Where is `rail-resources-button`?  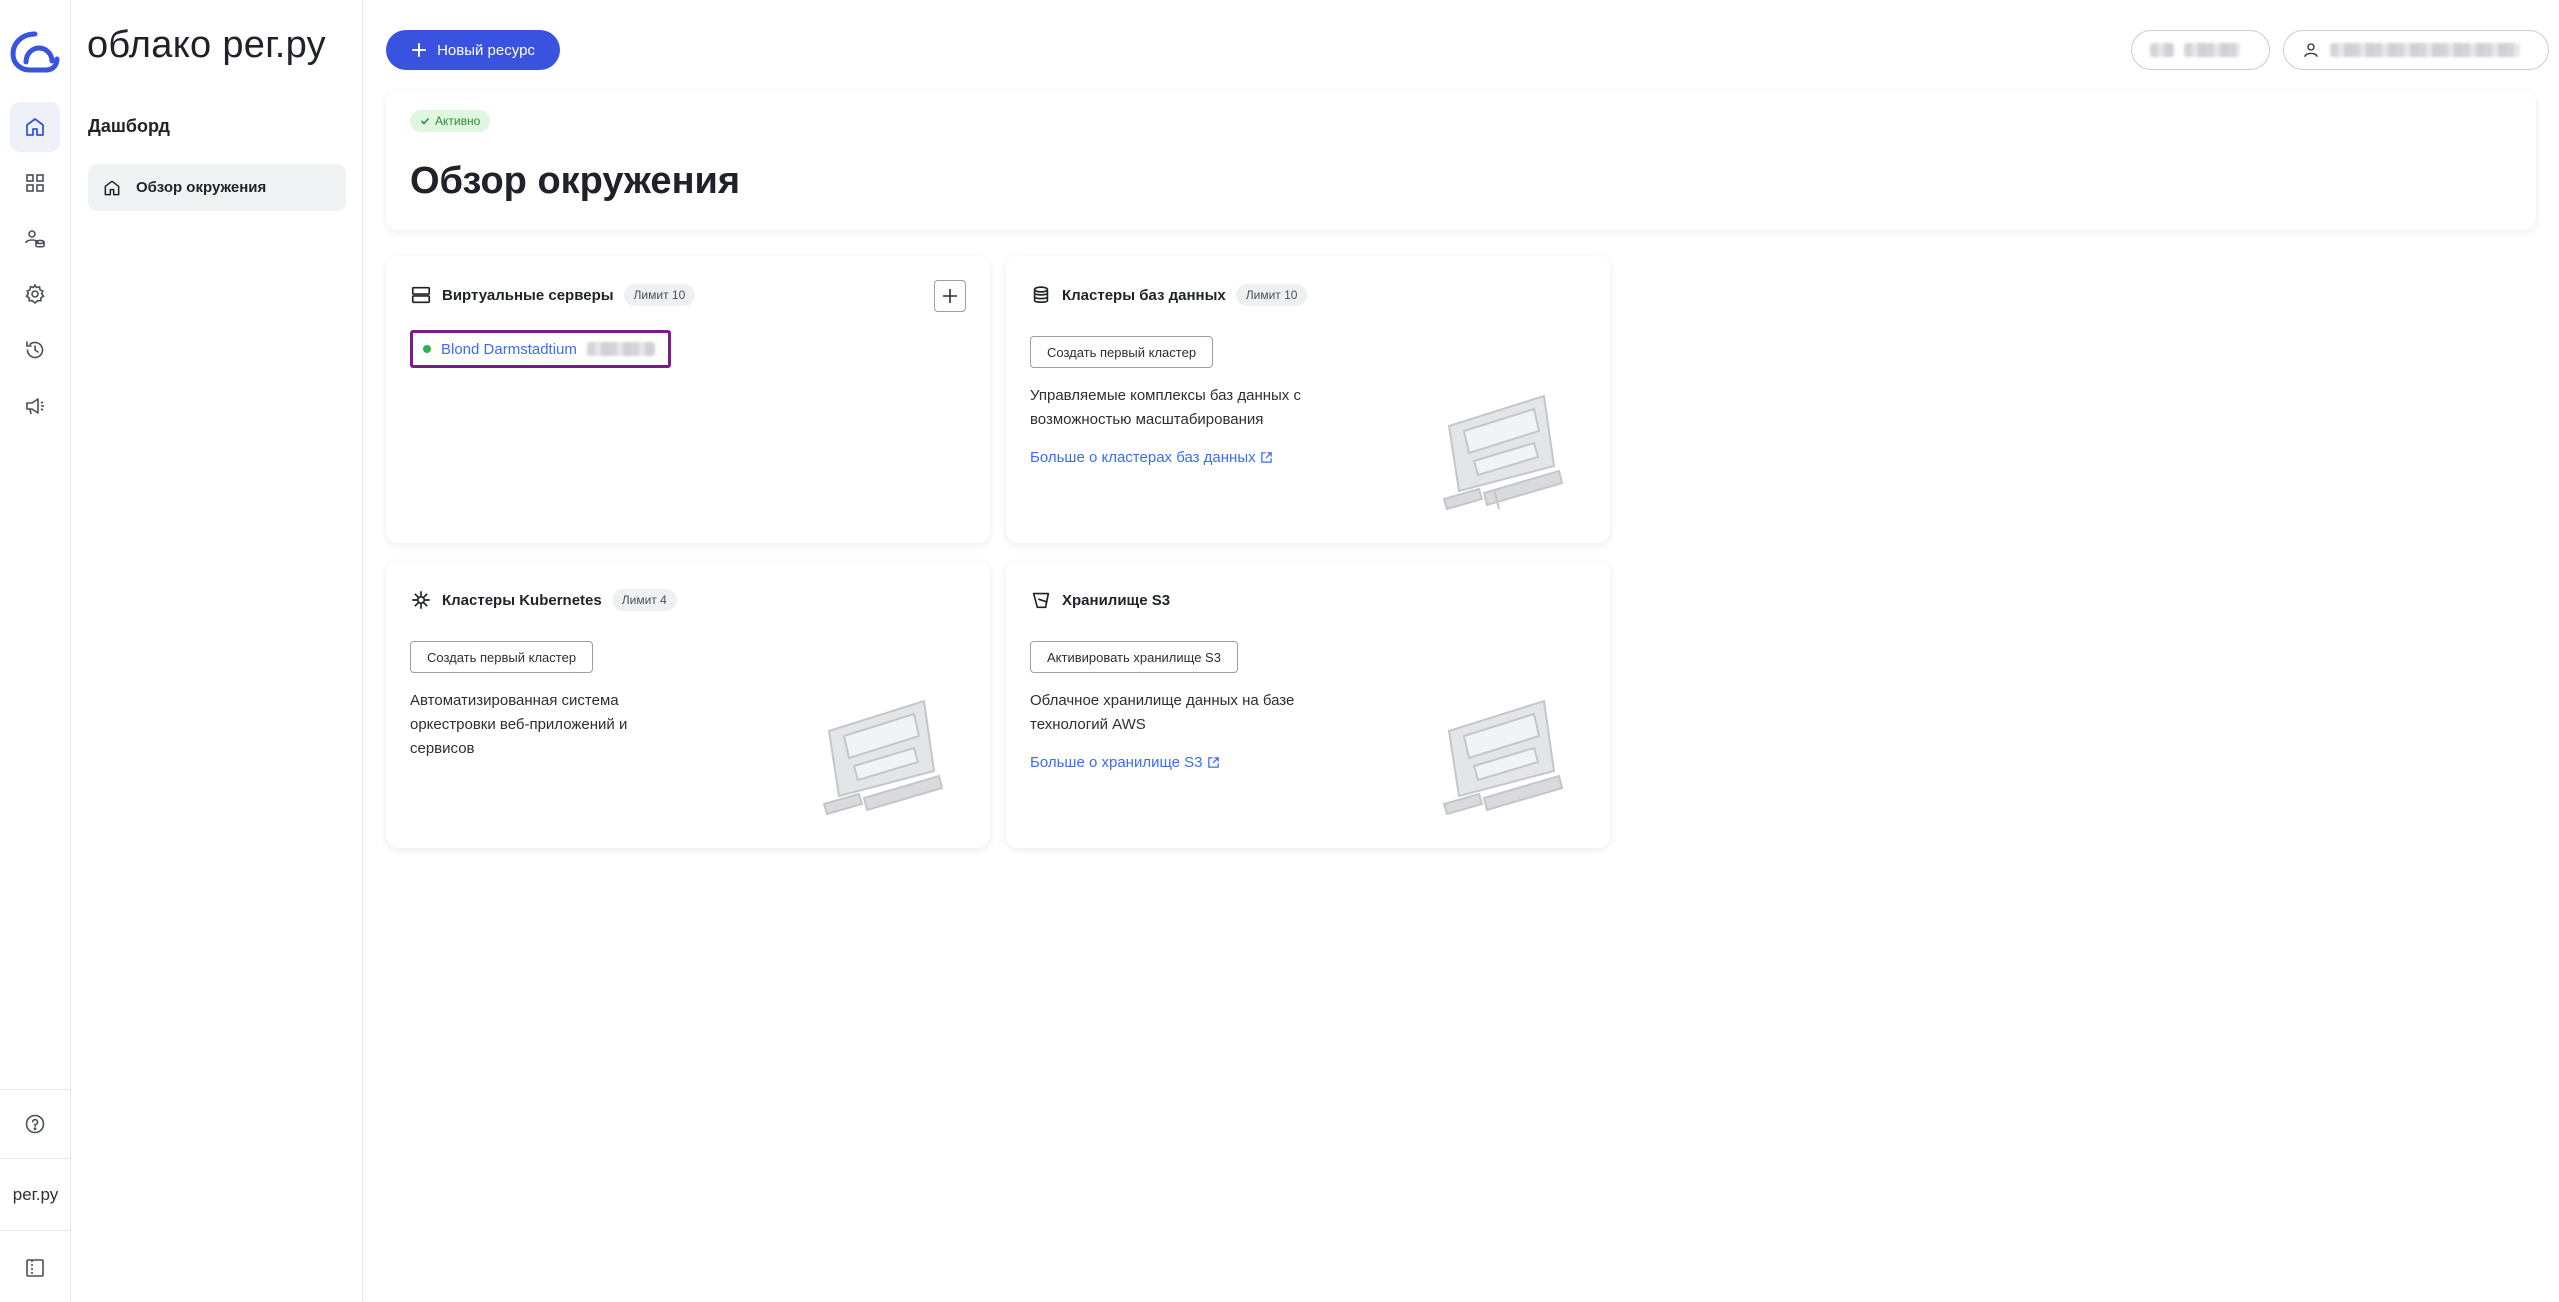
rail-resources-button is located at coordinates (35, 183).